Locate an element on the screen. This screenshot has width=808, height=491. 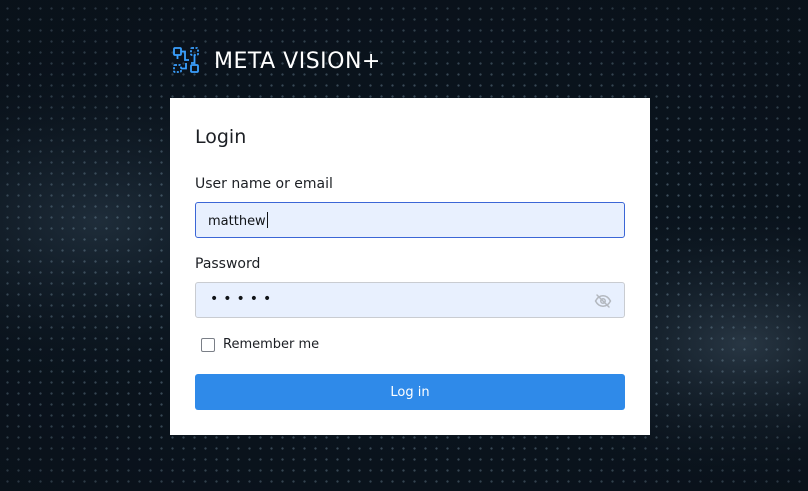
remember-me-row: Remember me is located at coordinates (260, 344).